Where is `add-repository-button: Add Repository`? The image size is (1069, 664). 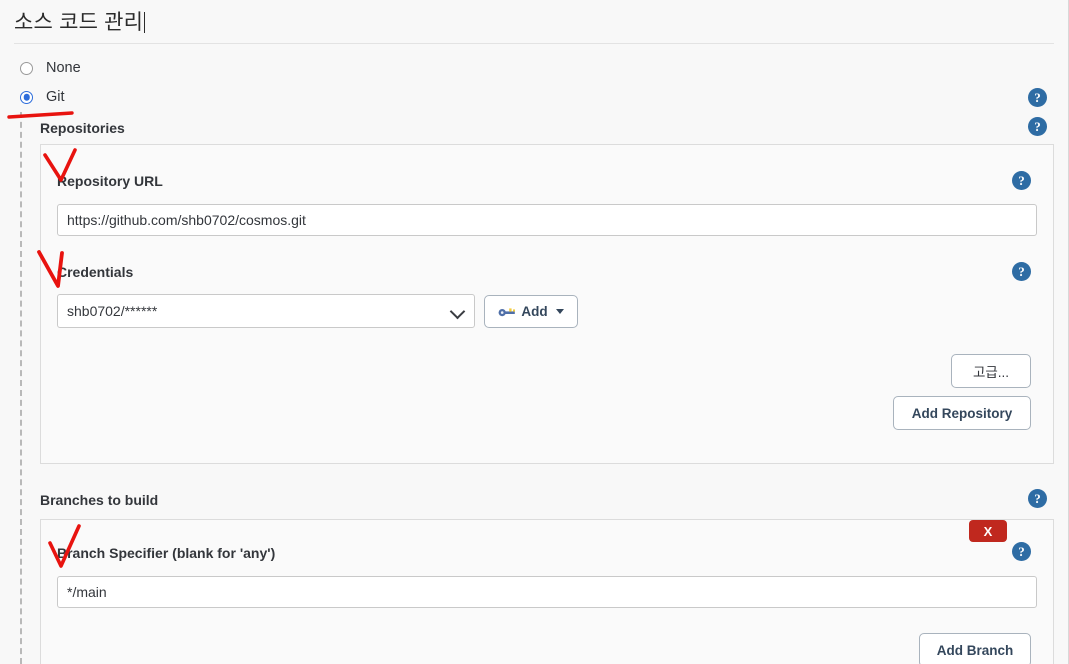 add-repository-button: Add Repository is located at coordinates (962, 413).